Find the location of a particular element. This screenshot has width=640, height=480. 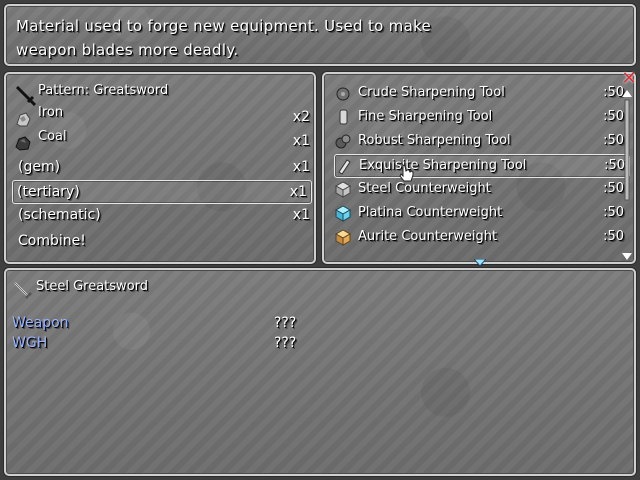

ingredient-name: Coal is located at coordinates (52, 136).